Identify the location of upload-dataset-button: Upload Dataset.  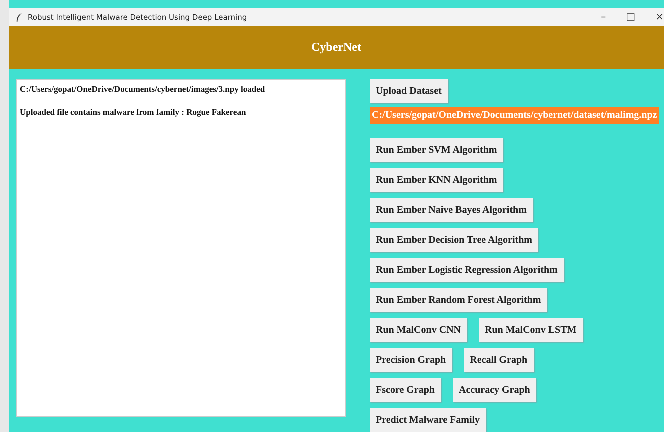
(409, 91).